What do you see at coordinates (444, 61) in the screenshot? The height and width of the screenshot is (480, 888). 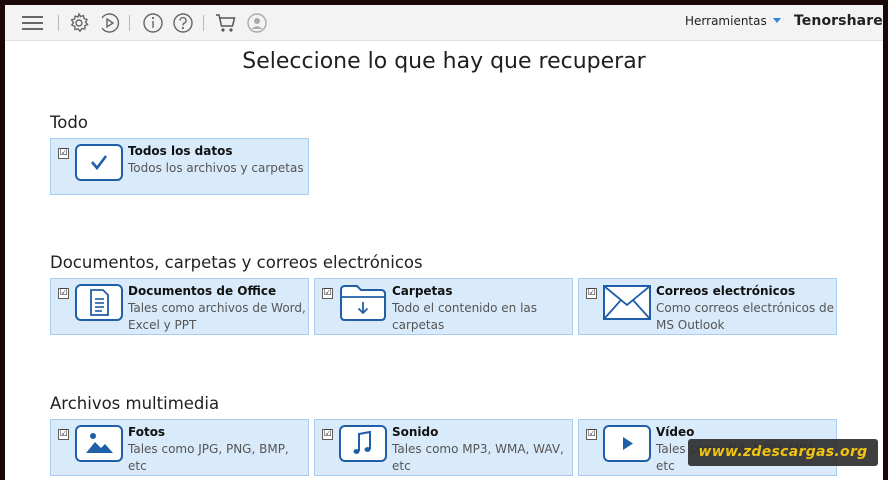 I see `page-title: Seleccione lo que hay que recuperar` at bounding box center [444, 61].